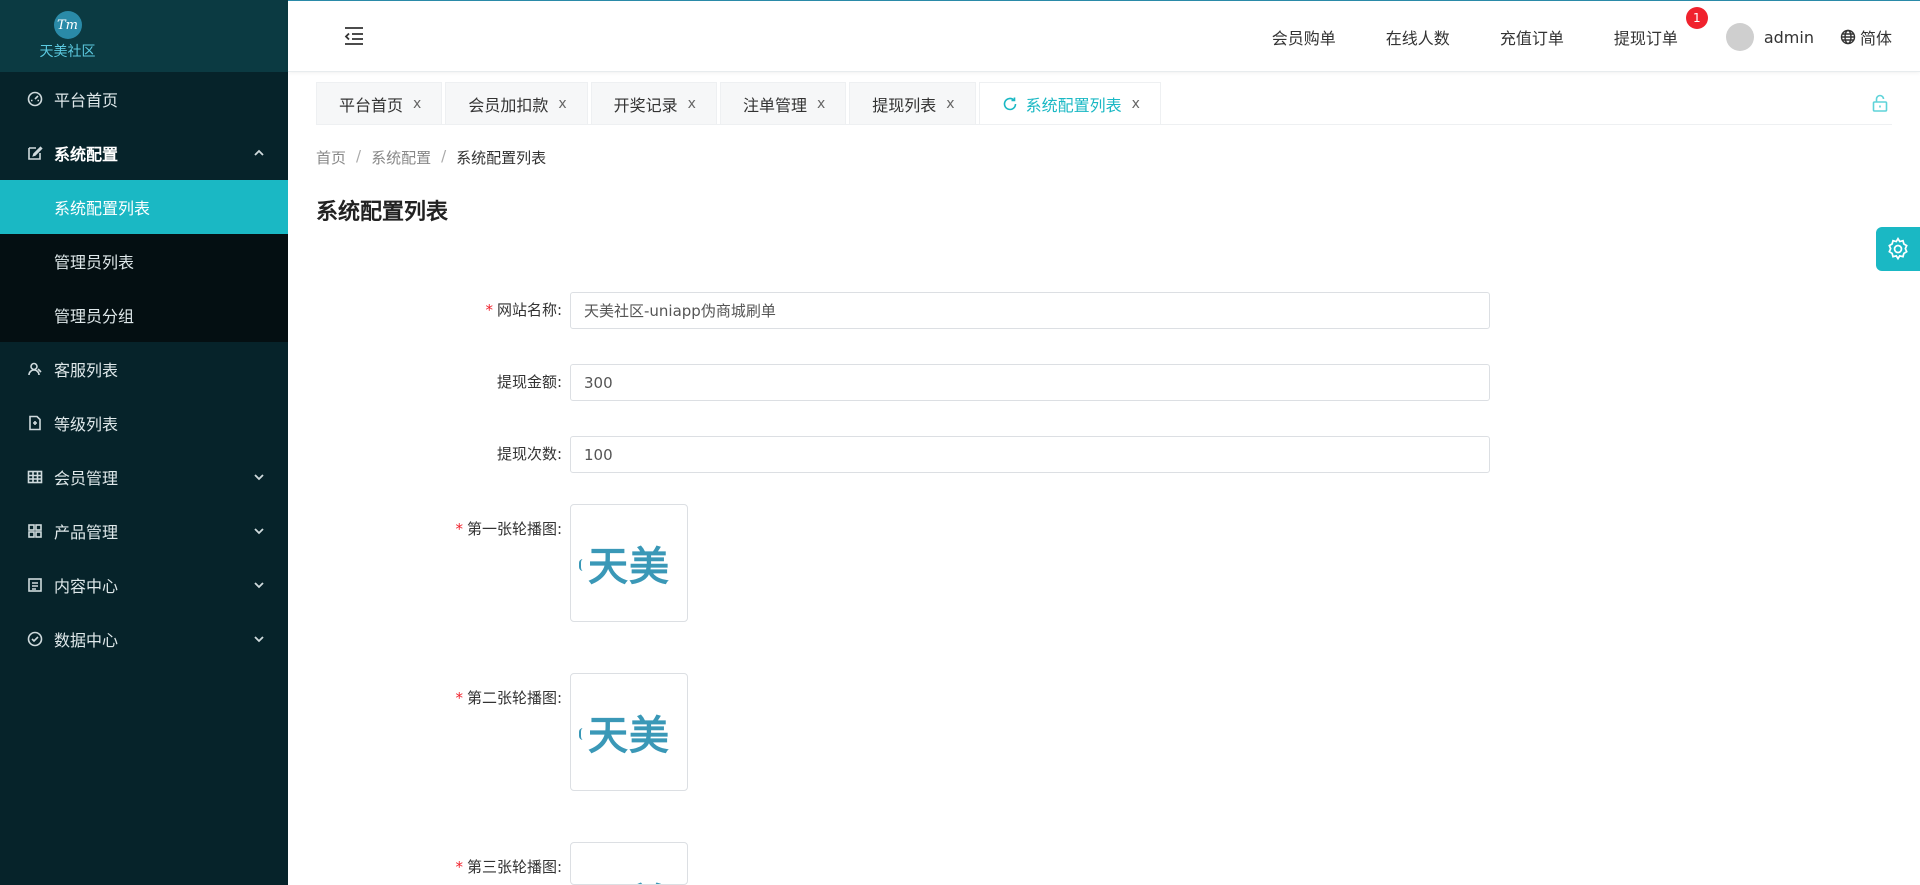  What do you see at coordinates (508, 105) in the screenshot?
I see `tab-label: 会员加扣款` at bounding box center [508, 105].